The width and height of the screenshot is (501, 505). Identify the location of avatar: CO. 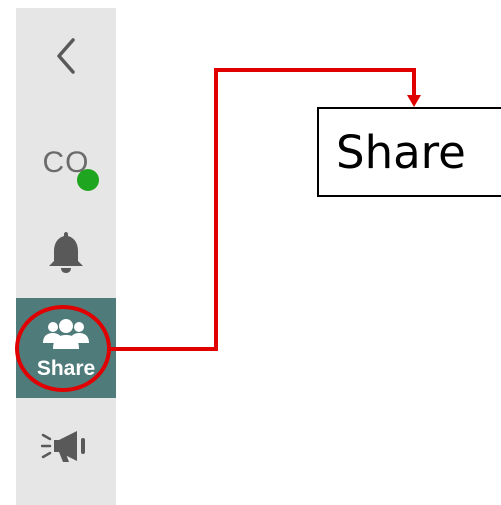
(66, 163).